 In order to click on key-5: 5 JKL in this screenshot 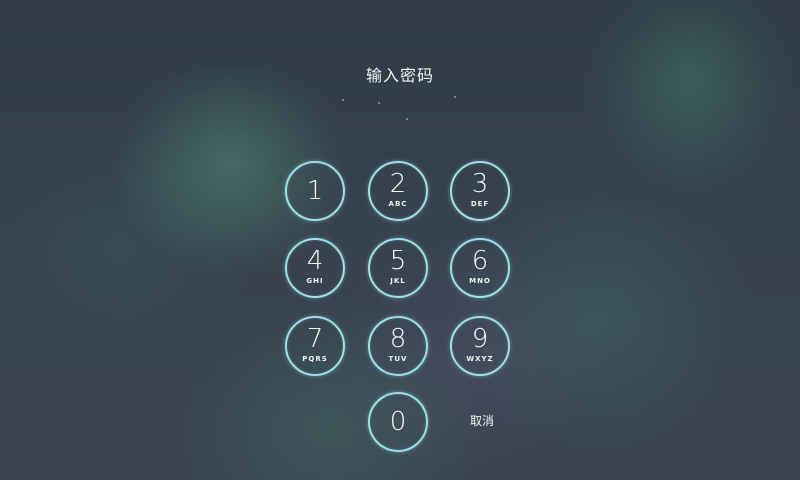, I will do `click(398, 268)`.